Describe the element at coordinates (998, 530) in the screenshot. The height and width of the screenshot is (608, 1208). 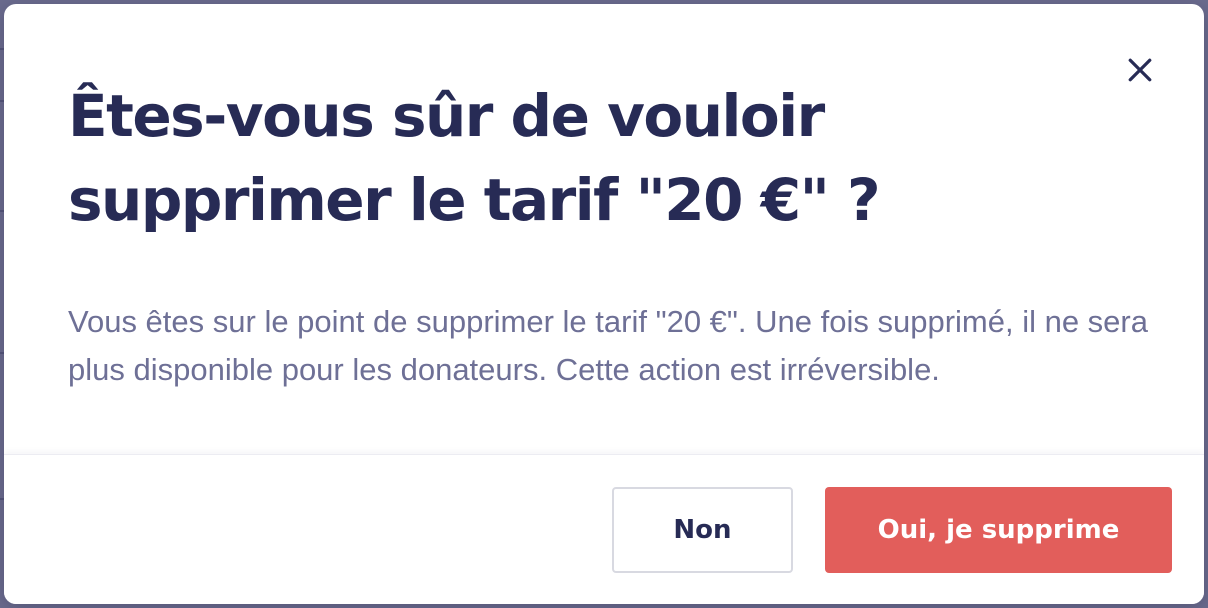
I see `confirm-delete-button: Oui, je supprime` at that location.